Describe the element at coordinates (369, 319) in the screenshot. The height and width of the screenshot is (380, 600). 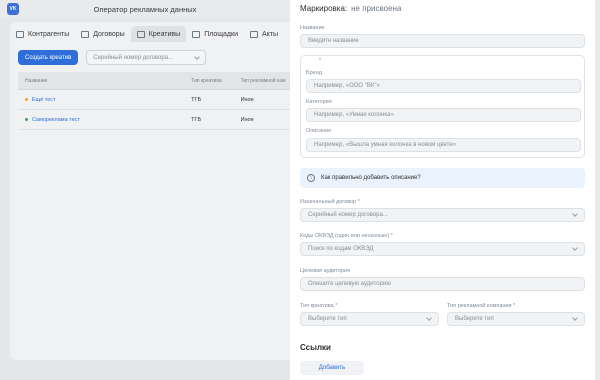
I see `creative-type-select: Выберите тип` at that location.